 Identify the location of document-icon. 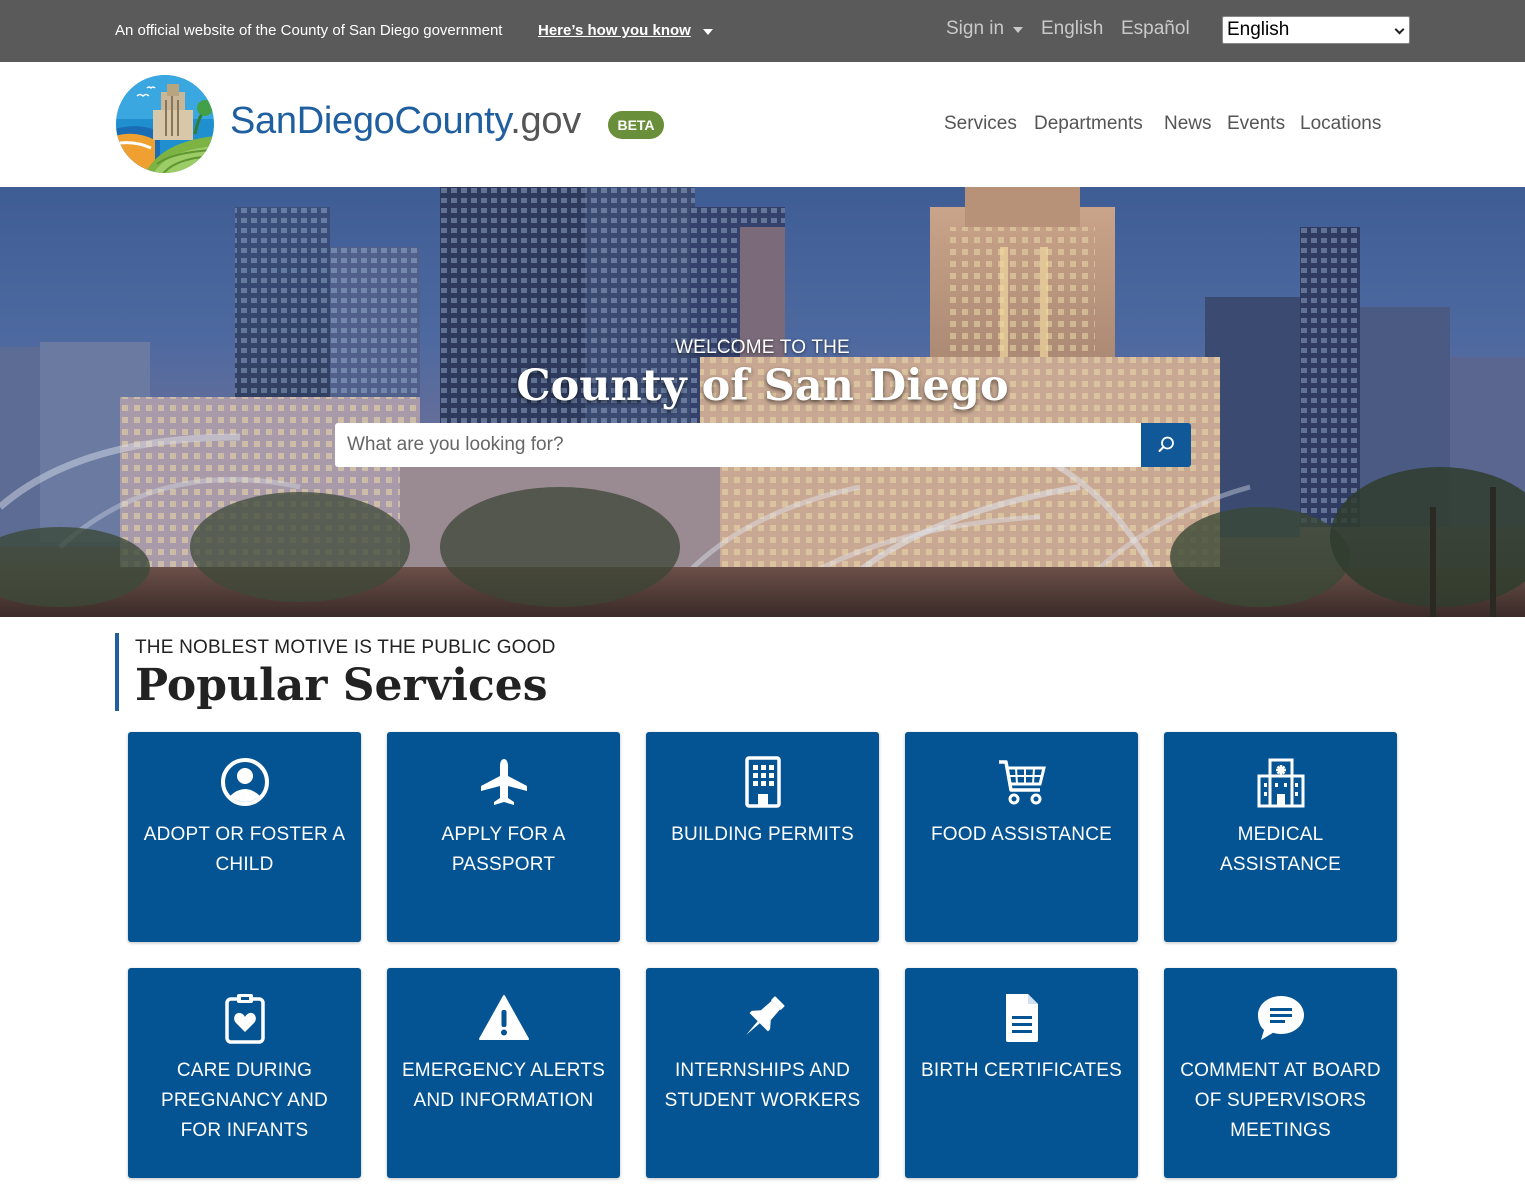
(1022, 1018).